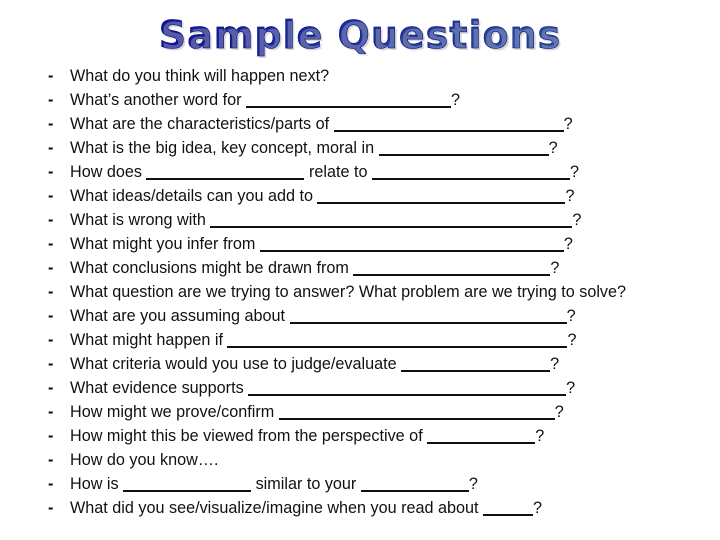 Image resolution: width=720 pixels, height=540 pixels. I want to click on question-item: - What might you infer from ?, so click(360, 244).